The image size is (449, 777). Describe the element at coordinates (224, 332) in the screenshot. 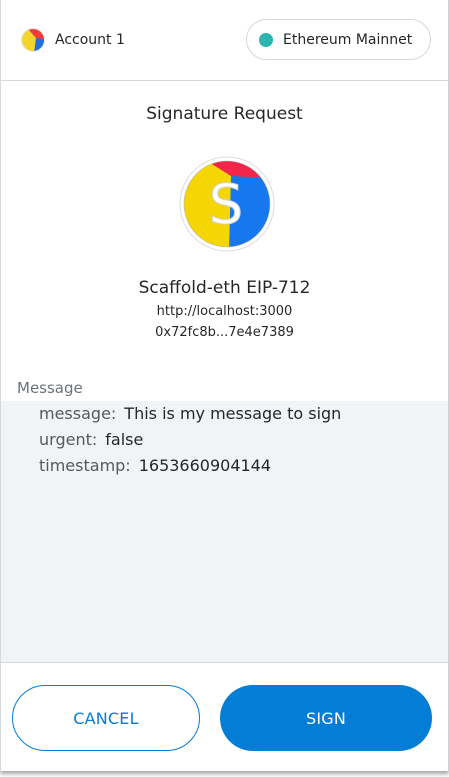

I see `contract-address: 0x72fc8b...7e4e7389` at that location.